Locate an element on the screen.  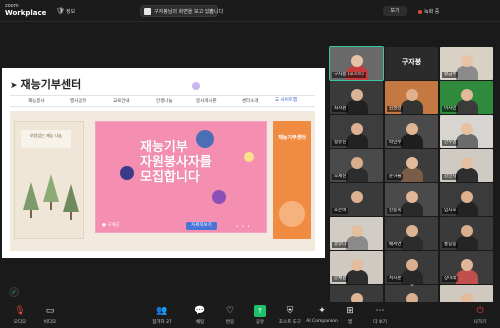
participant-tile: 황금주 is located at coordinates (466, 63).